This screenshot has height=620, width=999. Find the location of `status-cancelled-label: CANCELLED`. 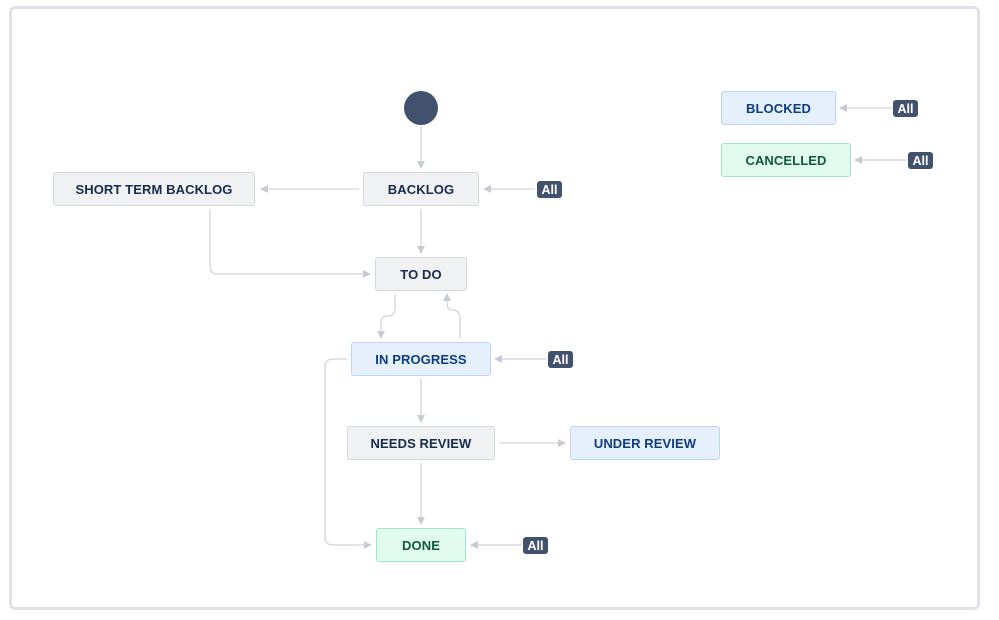

status-cancelled-label: CANCELLED is located at coordinates (786, 160).